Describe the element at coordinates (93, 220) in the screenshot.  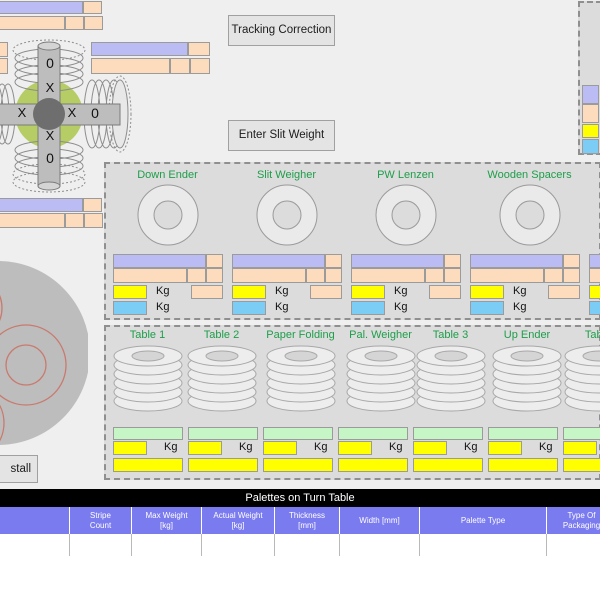
I see `status-bar-peach-bottom-d` at that location.